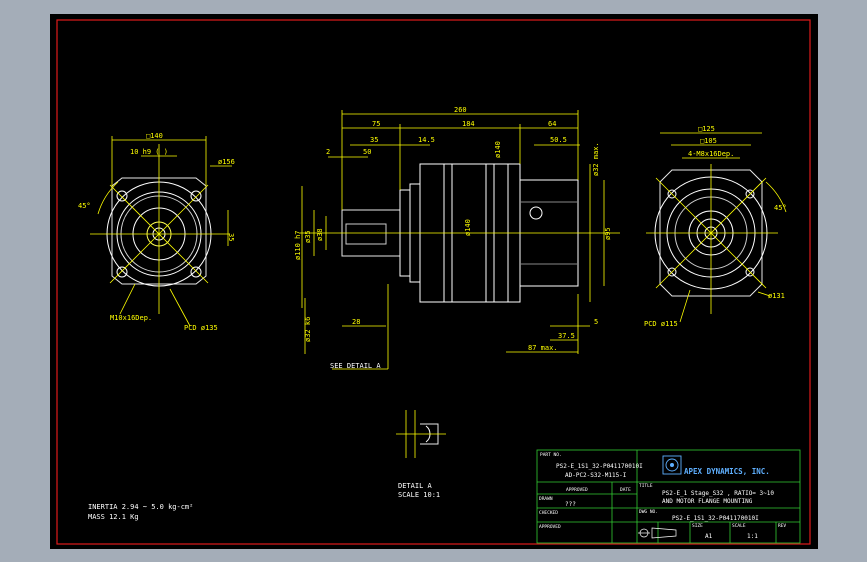 This screenshot has width=867, height=562. What do you see at coordinates (780, 208) in the screenshot?
I see `right-angle-dim: 45°` at bounding box center [780, 208].